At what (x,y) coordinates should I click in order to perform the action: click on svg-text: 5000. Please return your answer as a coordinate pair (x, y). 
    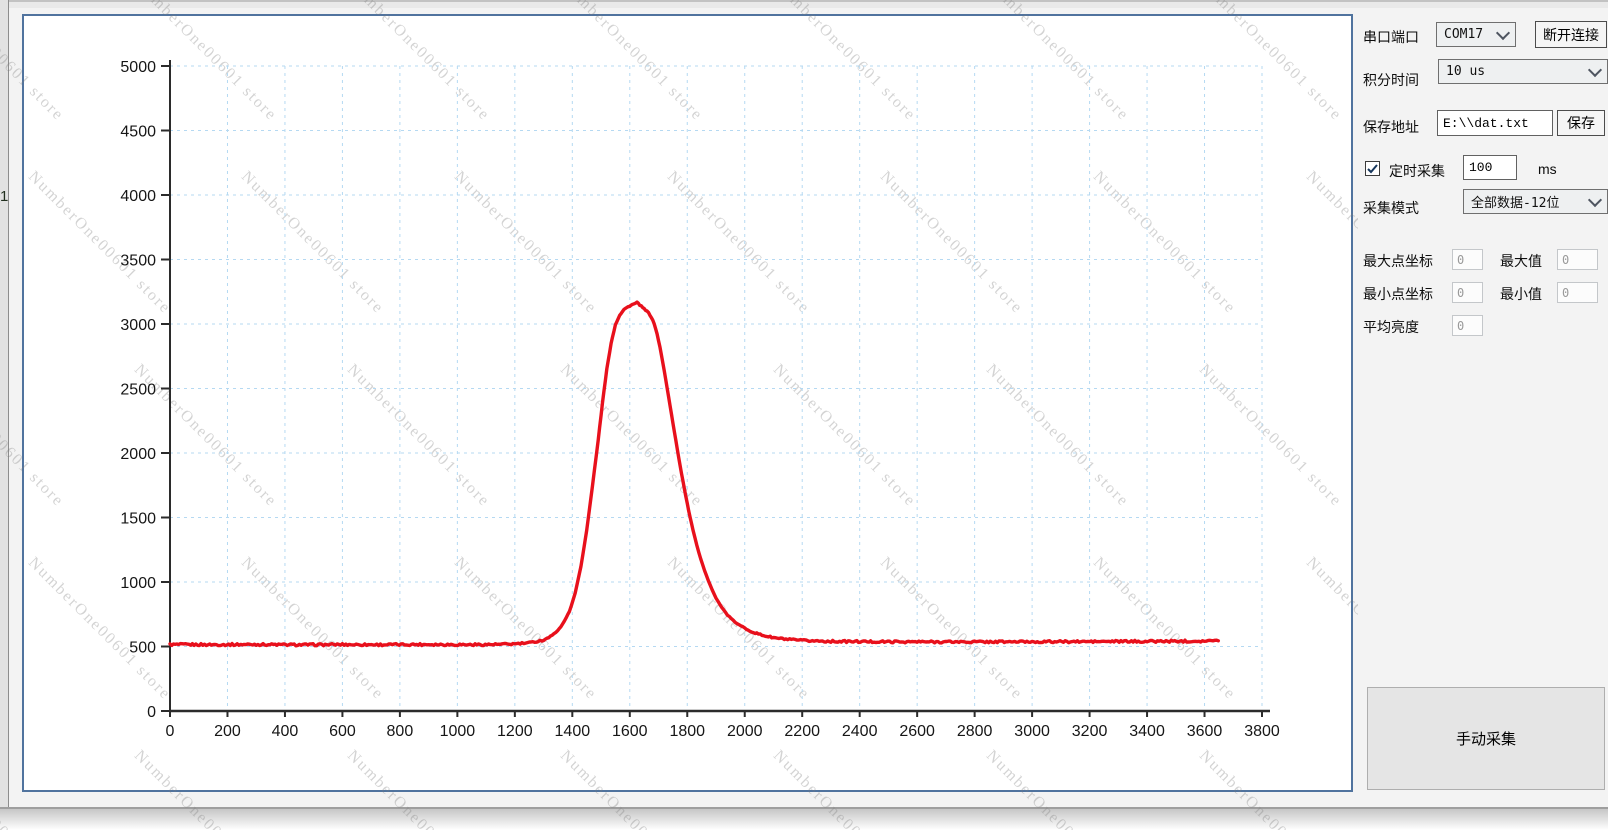
    Looking at the image, I should click on (138, 67).